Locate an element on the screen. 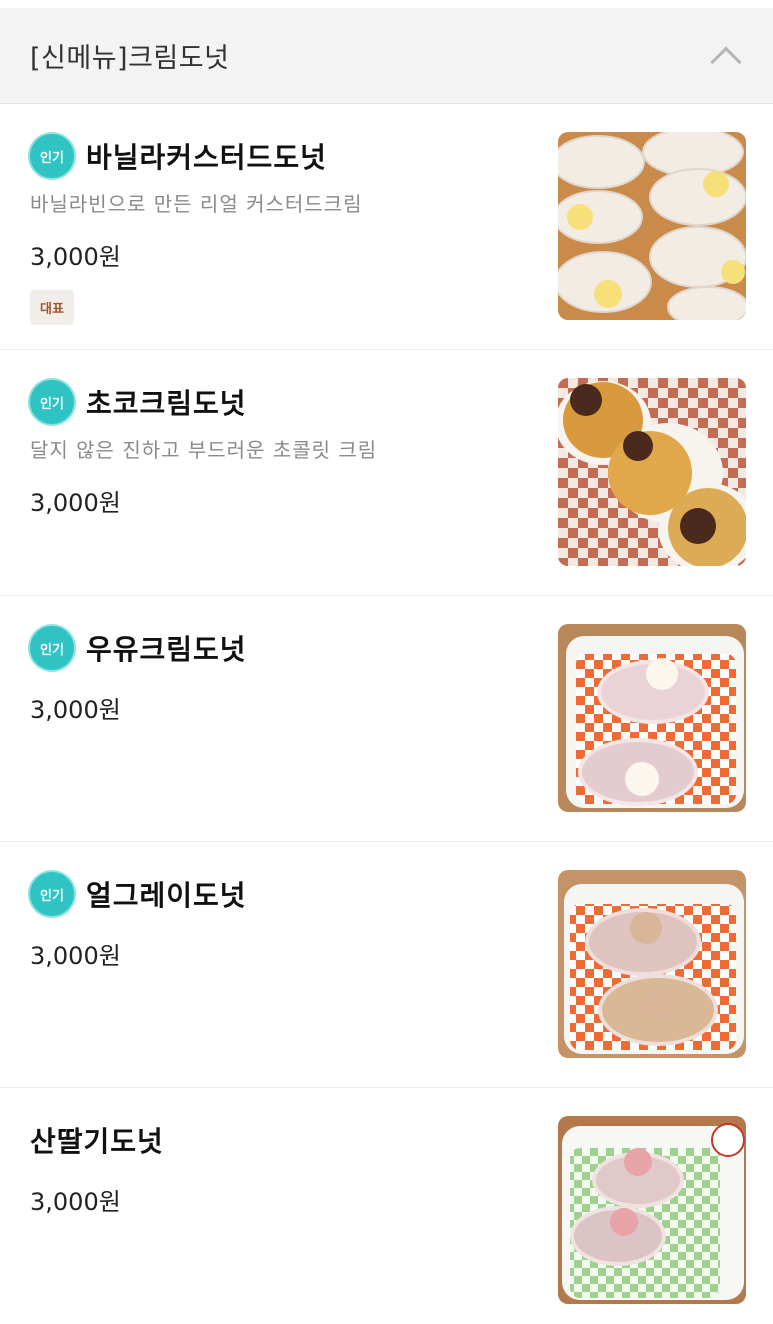 This screenshot has height=1324, width=773. name-row: 인기 얼그레이도넛 is located at coordinates (270, 894).